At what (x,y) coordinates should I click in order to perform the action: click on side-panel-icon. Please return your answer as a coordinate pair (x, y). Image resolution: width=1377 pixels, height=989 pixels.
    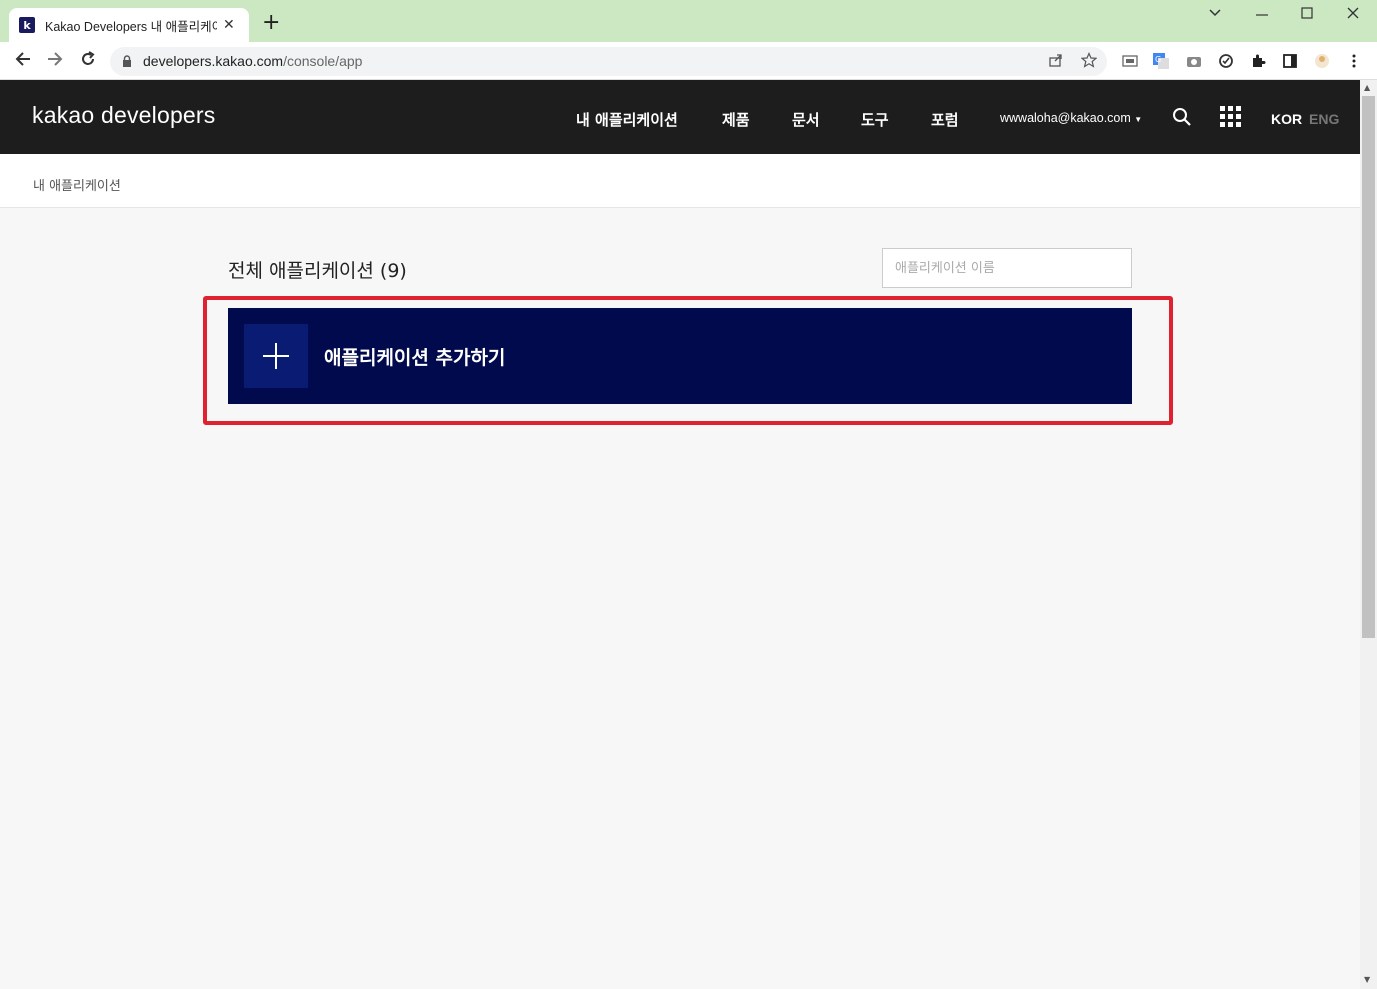
    Looking at the image, I should click on (1290, 61).